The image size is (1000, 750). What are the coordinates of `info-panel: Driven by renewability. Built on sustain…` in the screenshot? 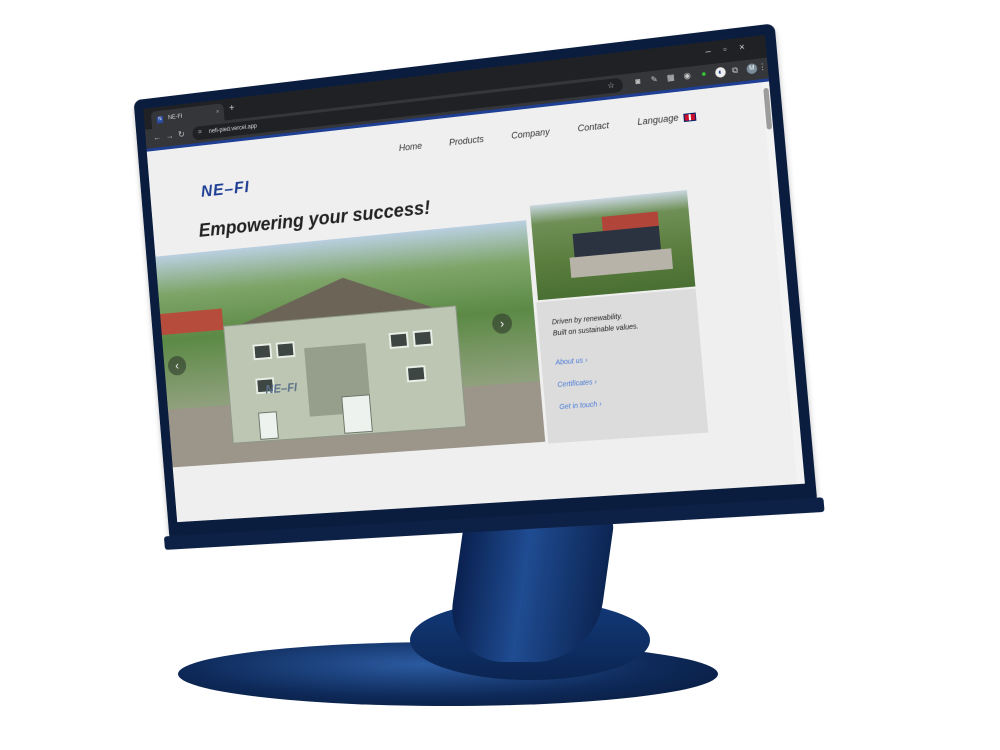 It's located at (622, 366).